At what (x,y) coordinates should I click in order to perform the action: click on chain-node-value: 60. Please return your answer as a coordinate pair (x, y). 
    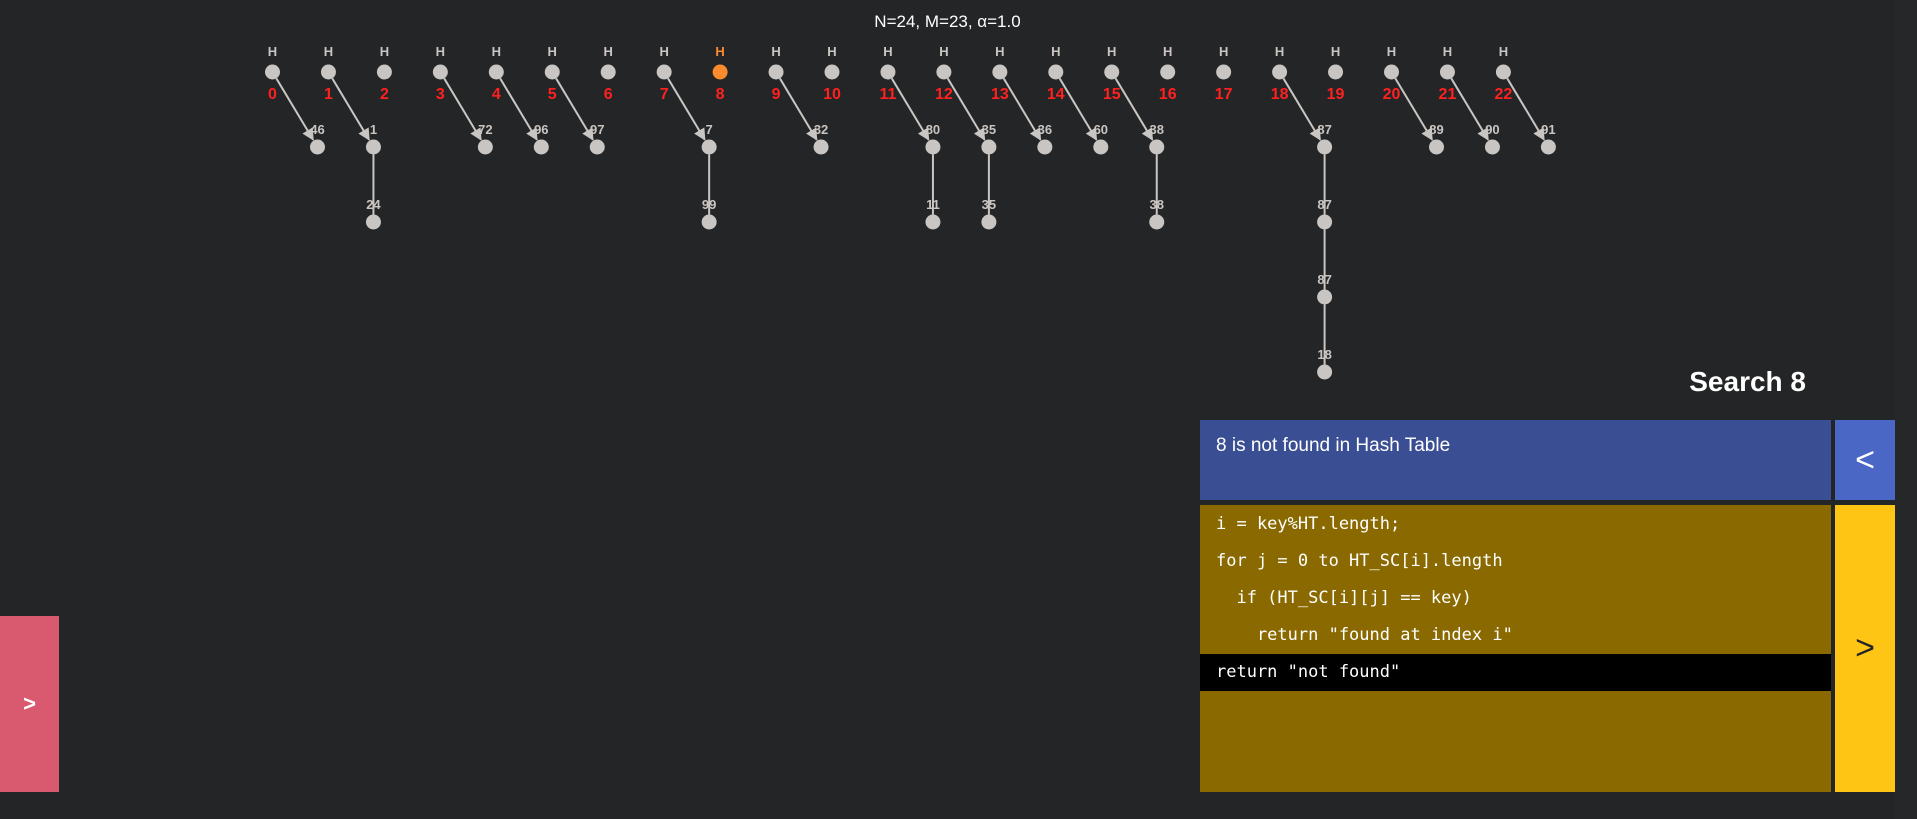
    Looking at the image, I should click on (1101, 129).